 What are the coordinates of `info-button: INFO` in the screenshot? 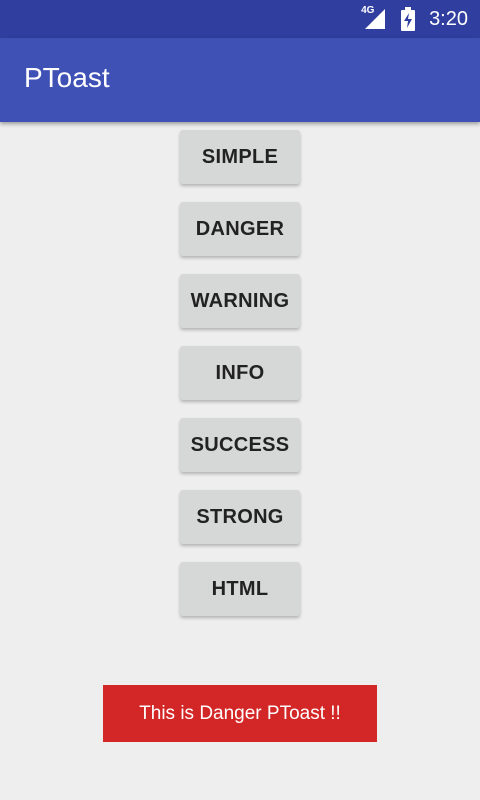 It's located at (240, 373).